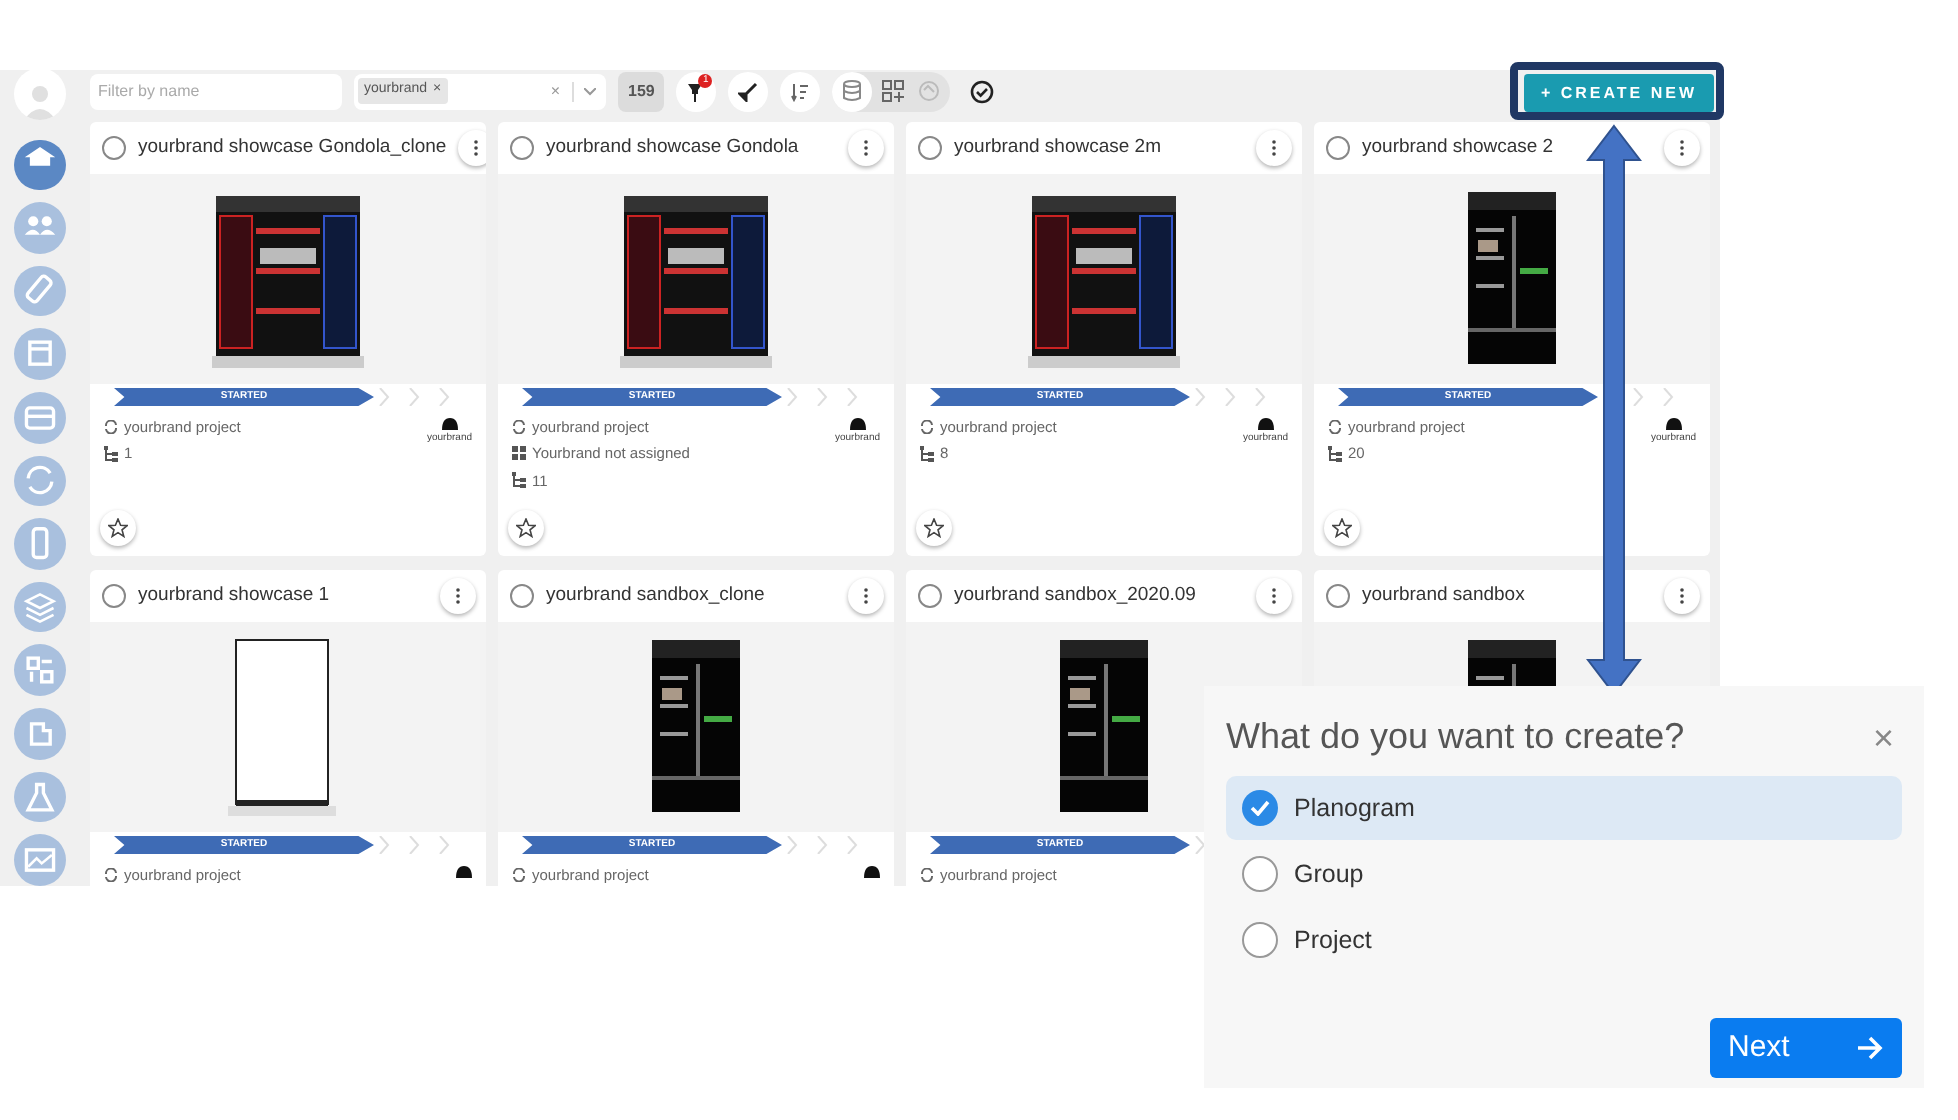 The width and height of the screenshot is (1958, 1120). What do you see at coordinates (40, 418) in the screenshot?
I see `shelf-icon` at bounding box center [40, 418].